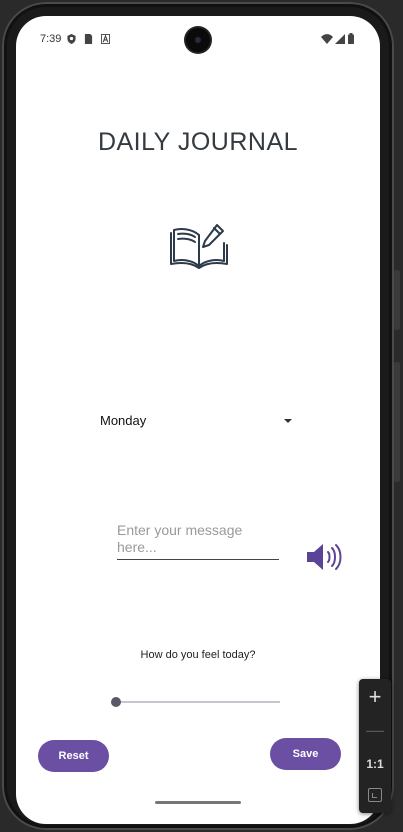 The width and height of the screenshot is (403, 832). I want to click on day-dropdown-value: Monday, so click(123, 420).